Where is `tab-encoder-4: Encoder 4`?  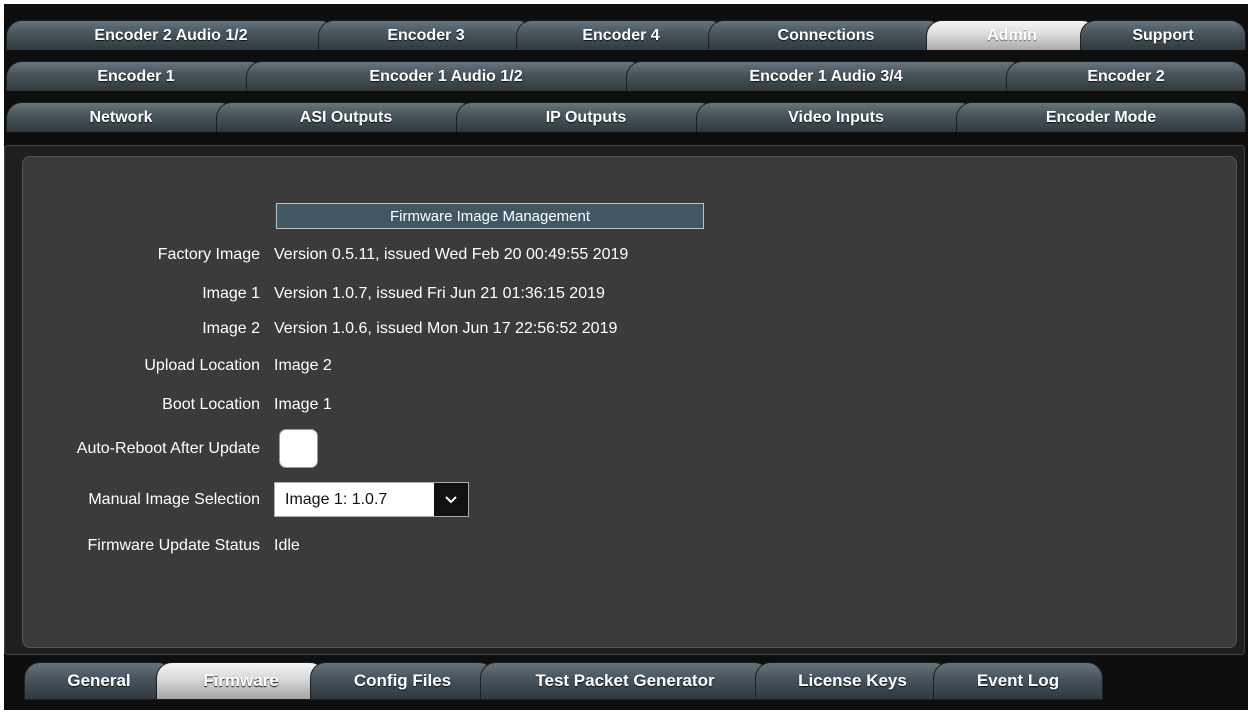 tab-encoder-4: Encoder 4 is located at coordinates (621, 35).